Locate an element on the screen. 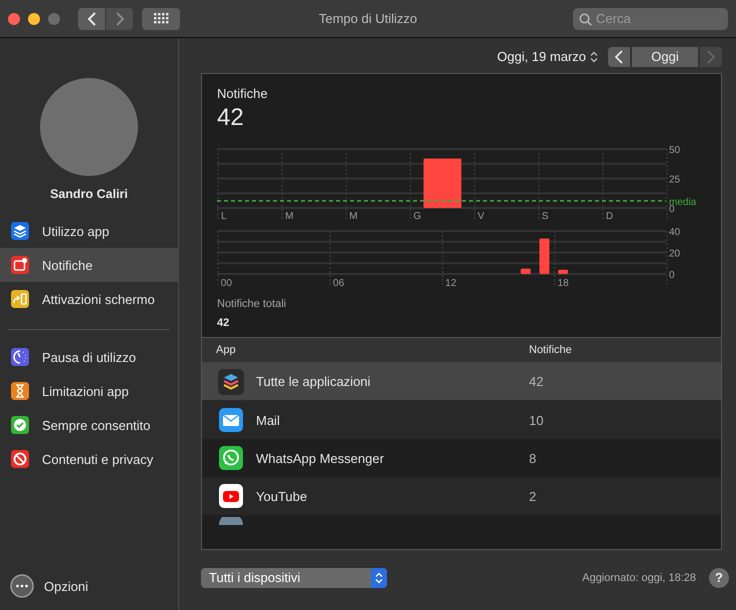  column-header: App is located at coordinates (372, 350).